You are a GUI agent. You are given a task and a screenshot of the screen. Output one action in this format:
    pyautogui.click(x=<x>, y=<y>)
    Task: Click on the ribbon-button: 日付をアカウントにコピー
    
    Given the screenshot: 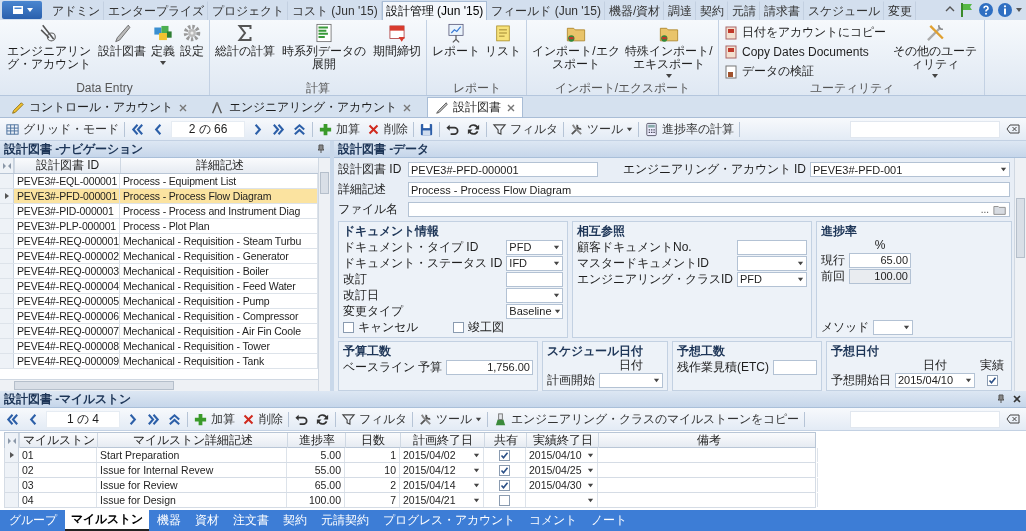 What is the action you would take?
    pyautogui.click(x=805, y=32)
    